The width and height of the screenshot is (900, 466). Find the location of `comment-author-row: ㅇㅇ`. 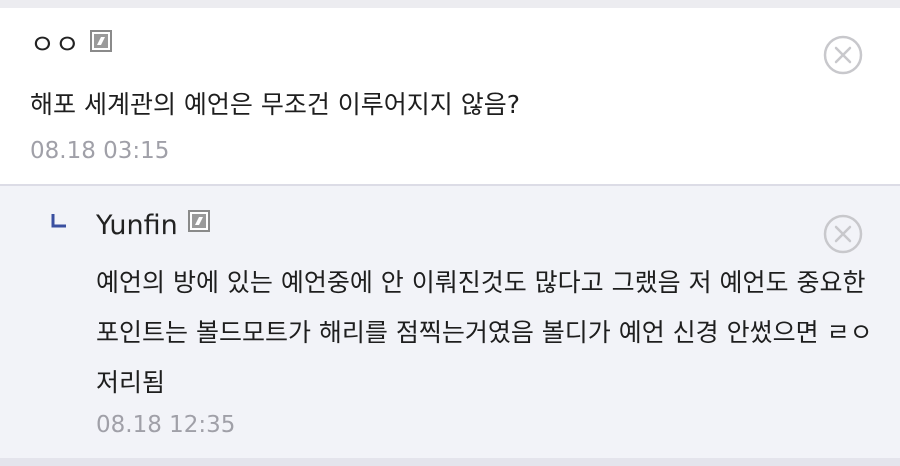

comment-author-row: ㅇㅇ is located at coordinates (71, 44).